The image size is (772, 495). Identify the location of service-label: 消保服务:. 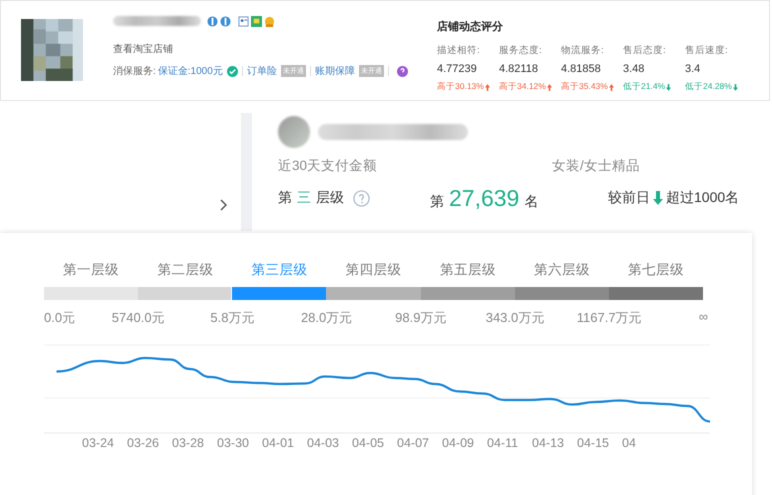
(134, 71).